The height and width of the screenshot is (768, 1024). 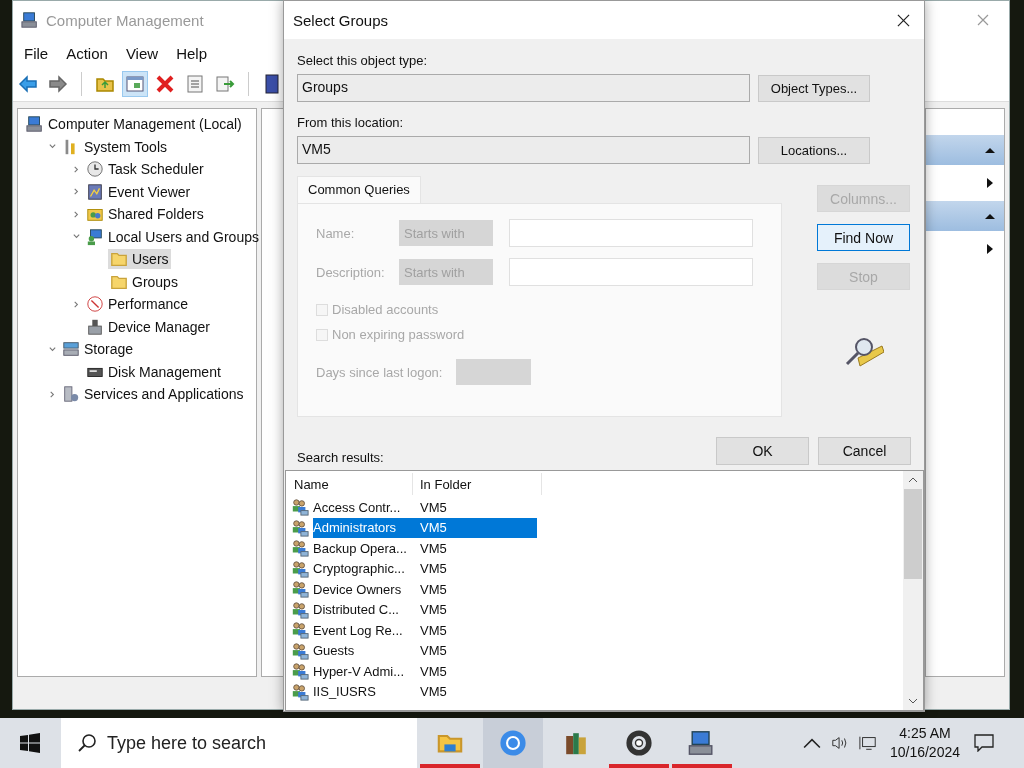 I want to click on tree-item: System Tools, so click(x=114, y=146).